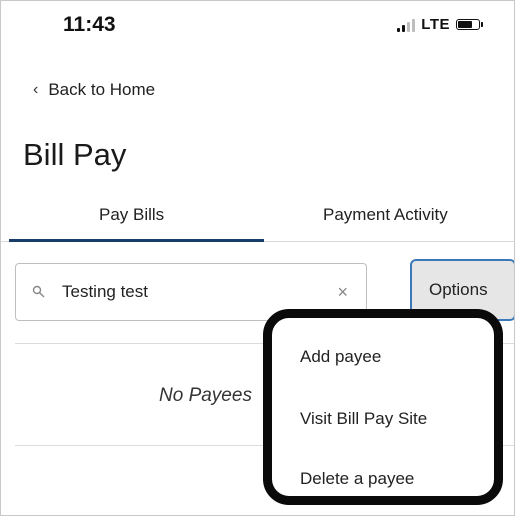 The image size is (515, 516). Describe the element at coordinates (136, 240) in the screenshot. I see `active-tab-indicator` at that location.